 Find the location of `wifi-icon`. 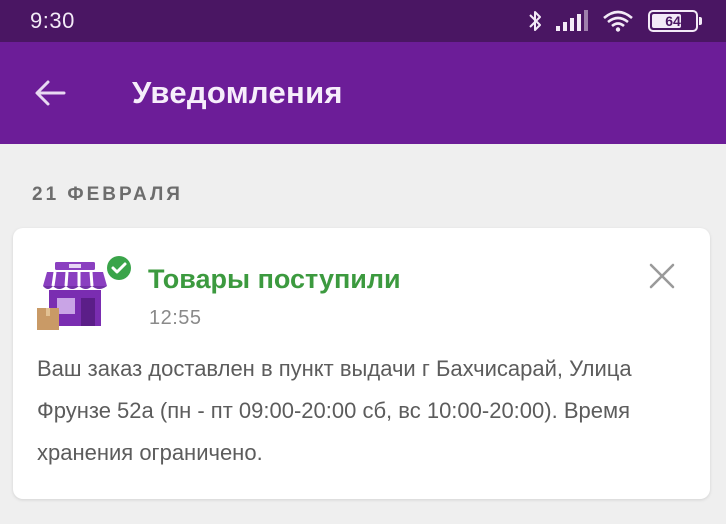

wifi-icon is located at coordinates (618, 21).